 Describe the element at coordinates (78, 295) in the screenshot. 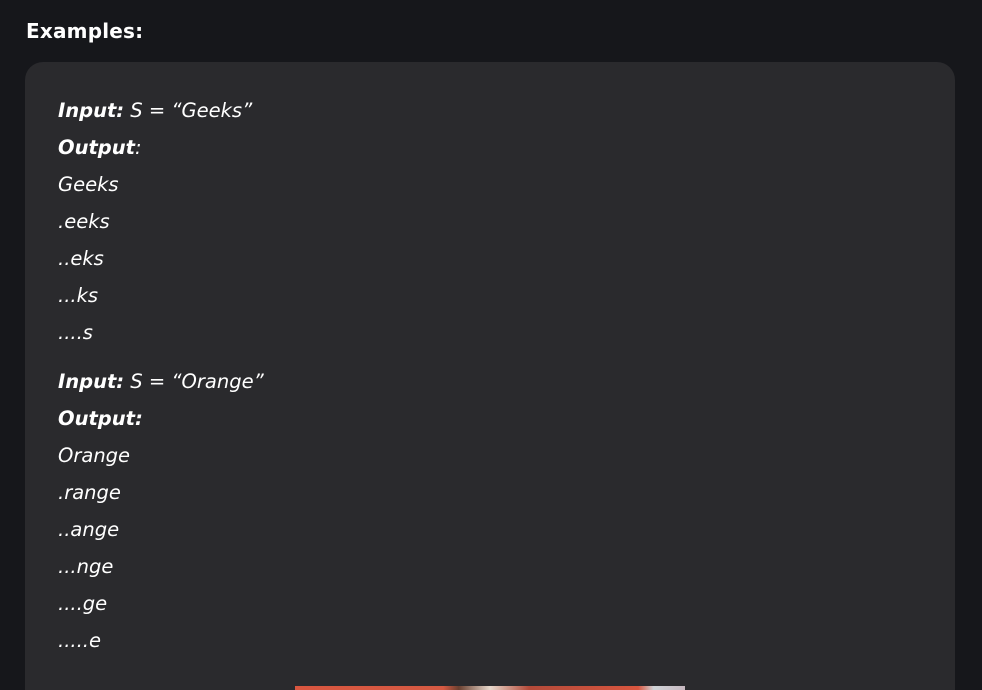

I see `output-row: ...ks` at that location.